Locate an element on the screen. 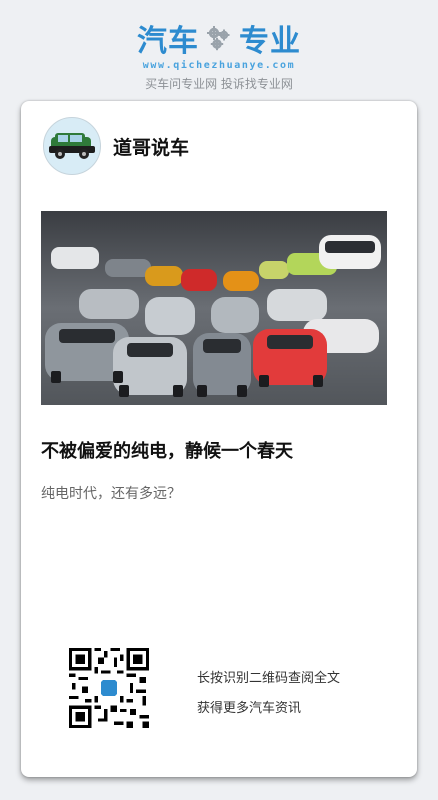  brand-url: www.qichezhuanye.com is located at coordinates (219, 65).